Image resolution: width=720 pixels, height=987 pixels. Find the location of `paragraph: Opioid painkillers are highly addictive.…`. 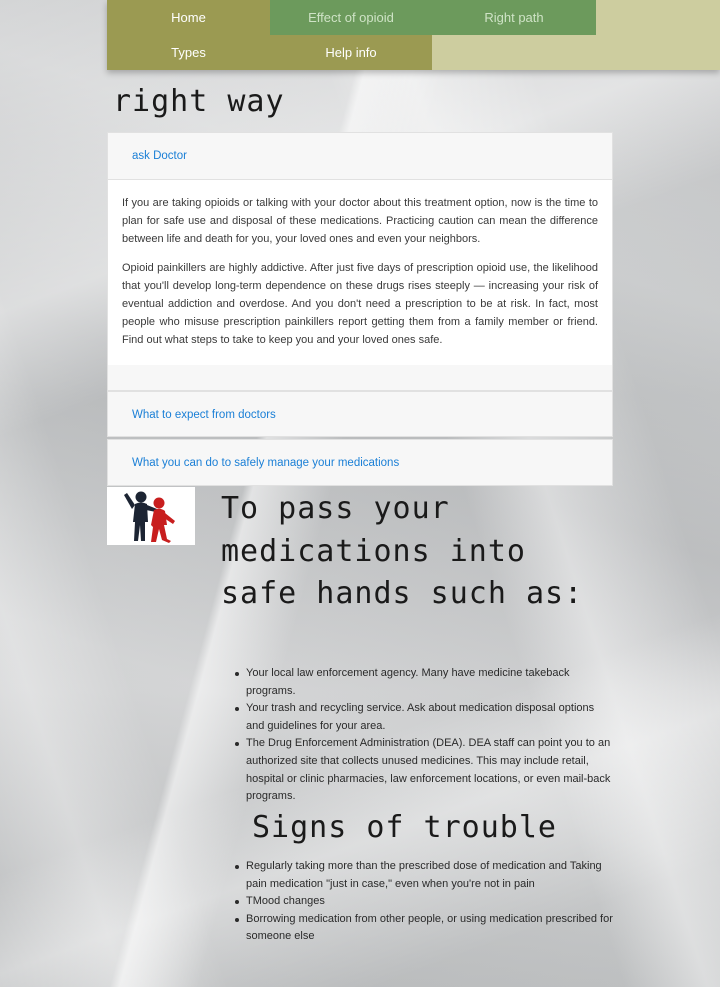

paragraph: Opioid painkillers are highly addictive.… is located at coordinates (360, 304).